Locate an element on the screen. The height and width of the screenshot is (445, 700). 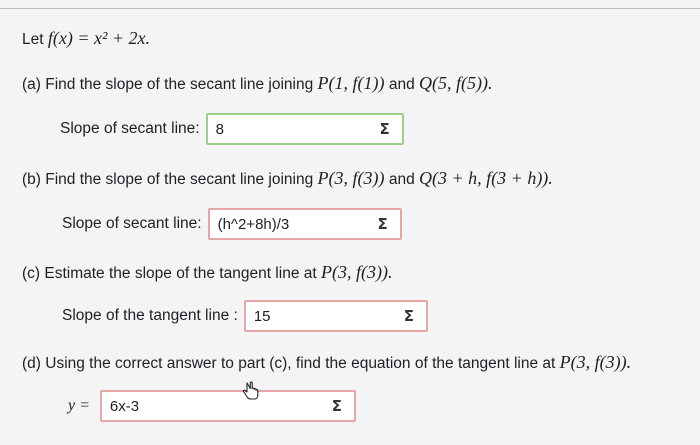
part-a-answer-row: Slope of secant line: 8 Σ is located at coordinates (232, 129).